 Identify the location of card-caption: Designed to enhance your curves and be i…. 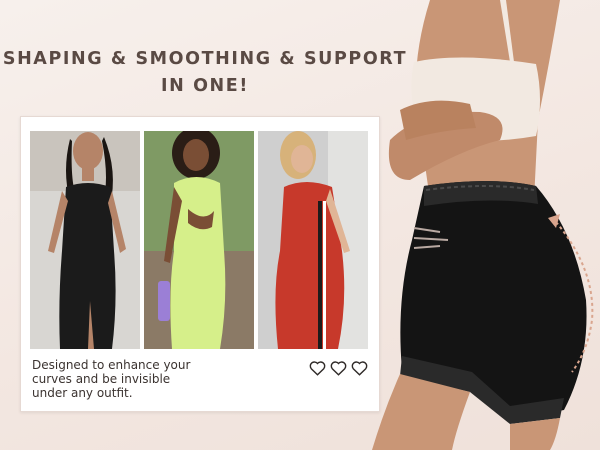
(137, 379).